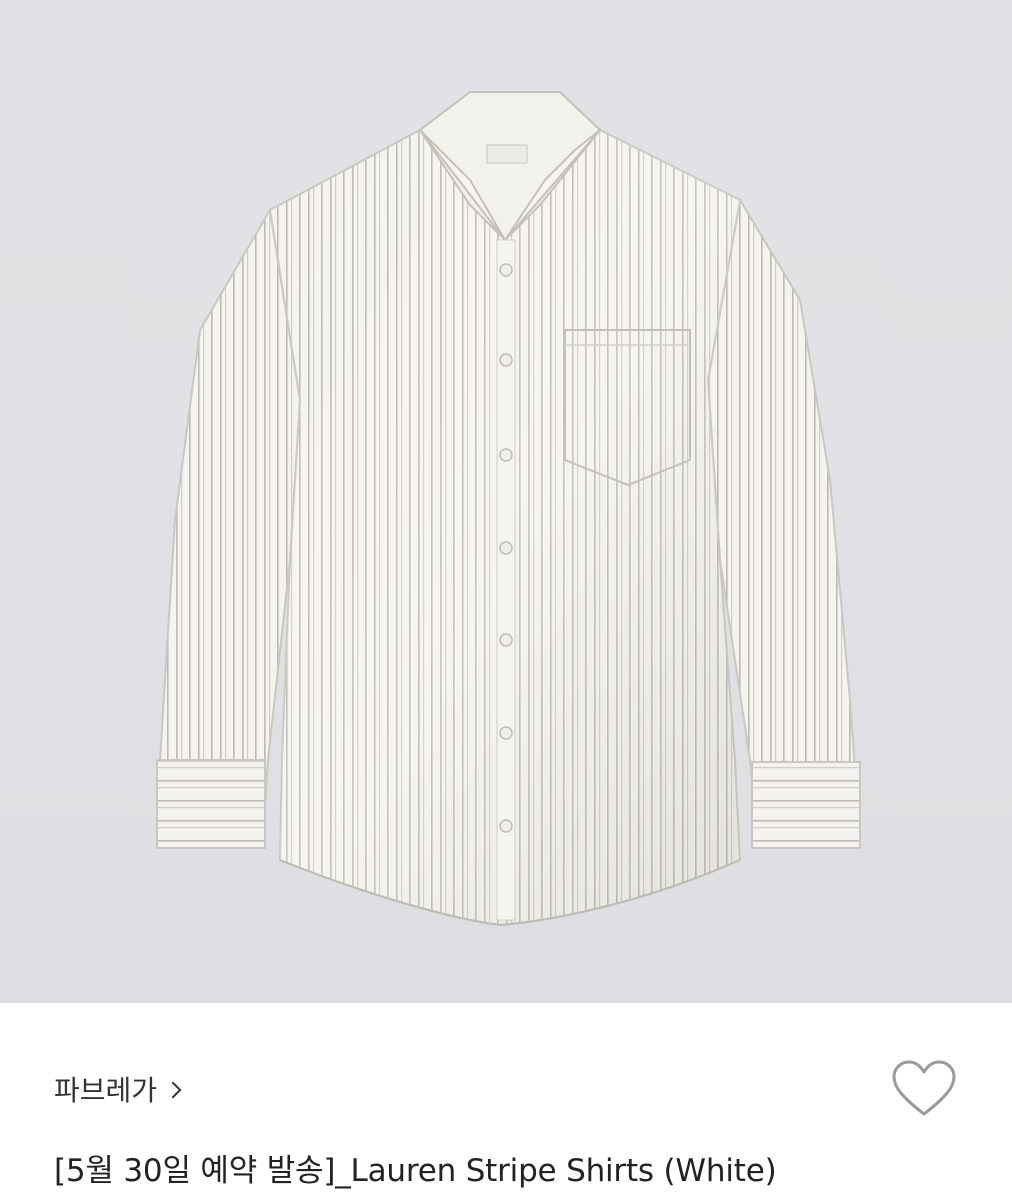  Describe the element at coordinates (106, 1090) in the screenshot. I see `brand-name: 파브레가` at that location.